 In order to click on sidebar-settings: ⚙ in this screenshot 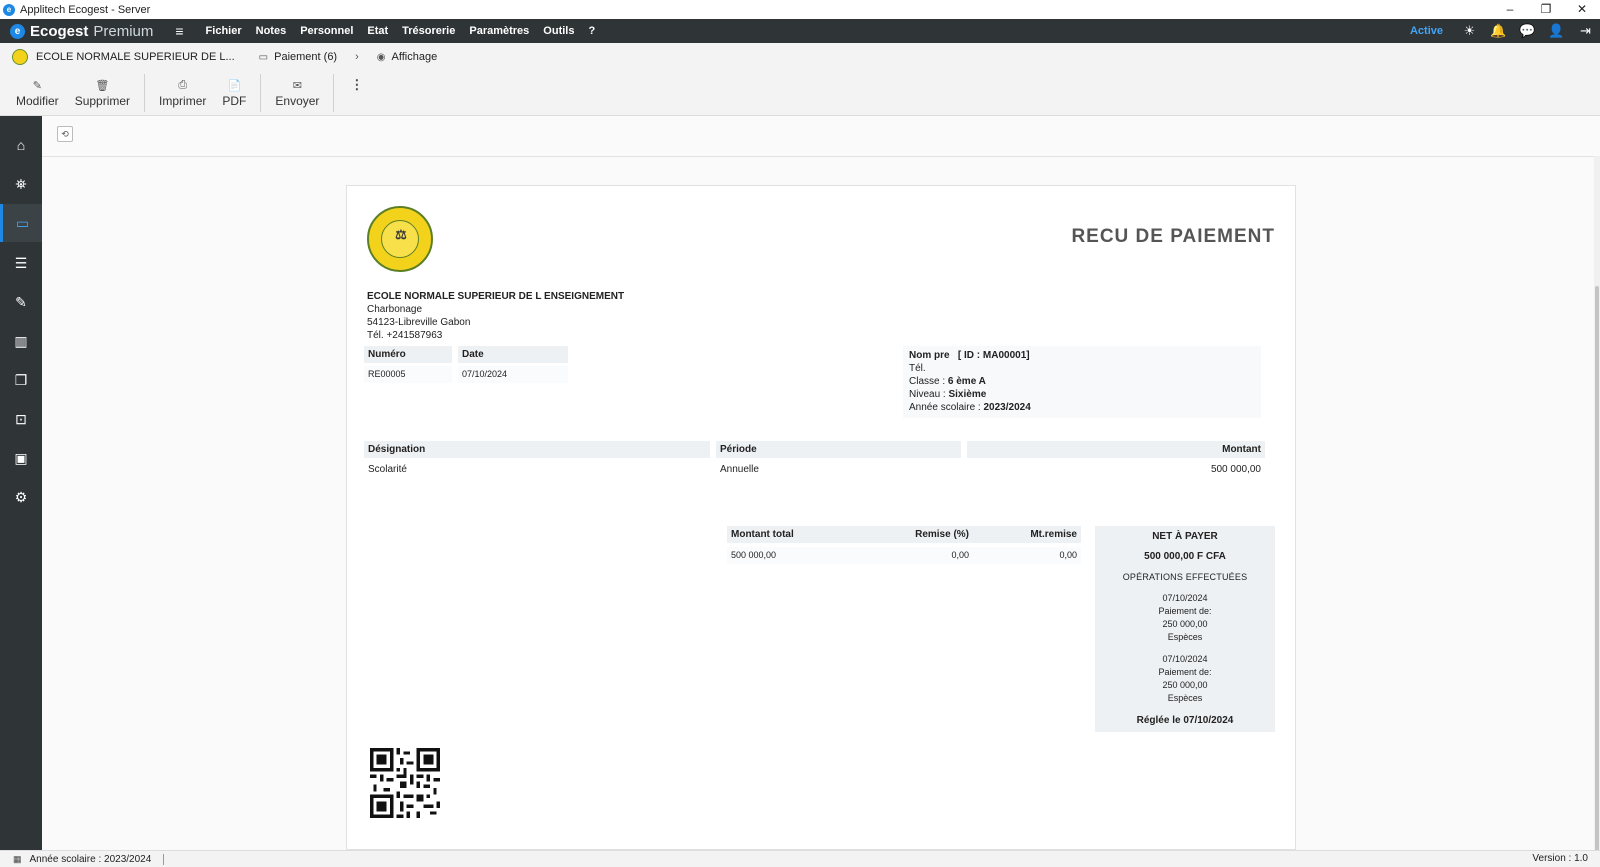, I will do `click(21, 497)`.